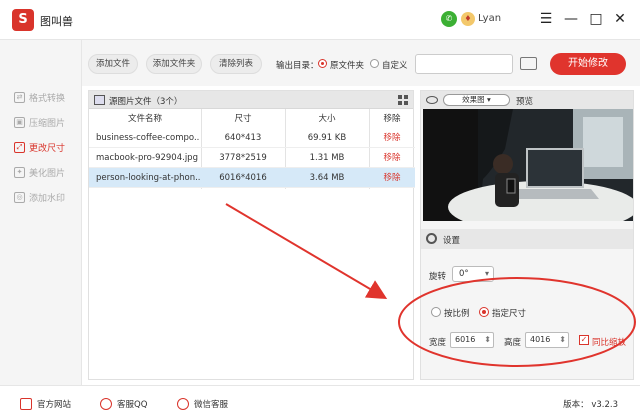  Describe the element at coordinates (19, 172) in the screenshot. I see `beautify-icon: ✦` at that location.